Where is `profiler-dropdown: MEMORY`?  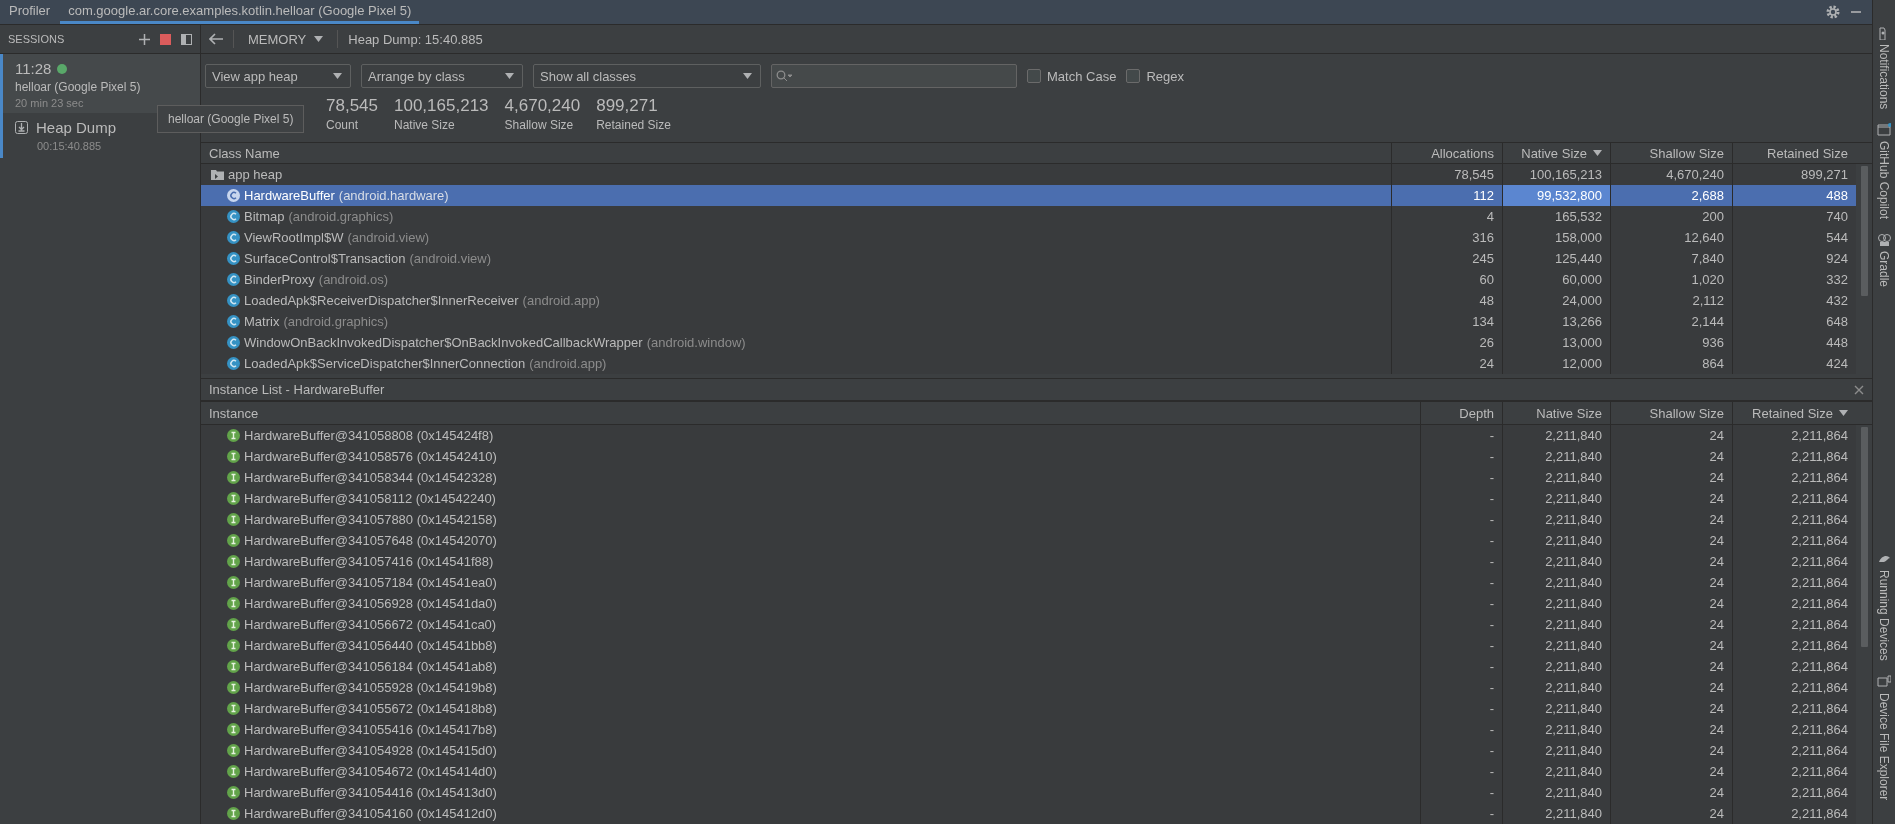
profiler-dropdown: MEMORY is located at coordinates (286, 39).